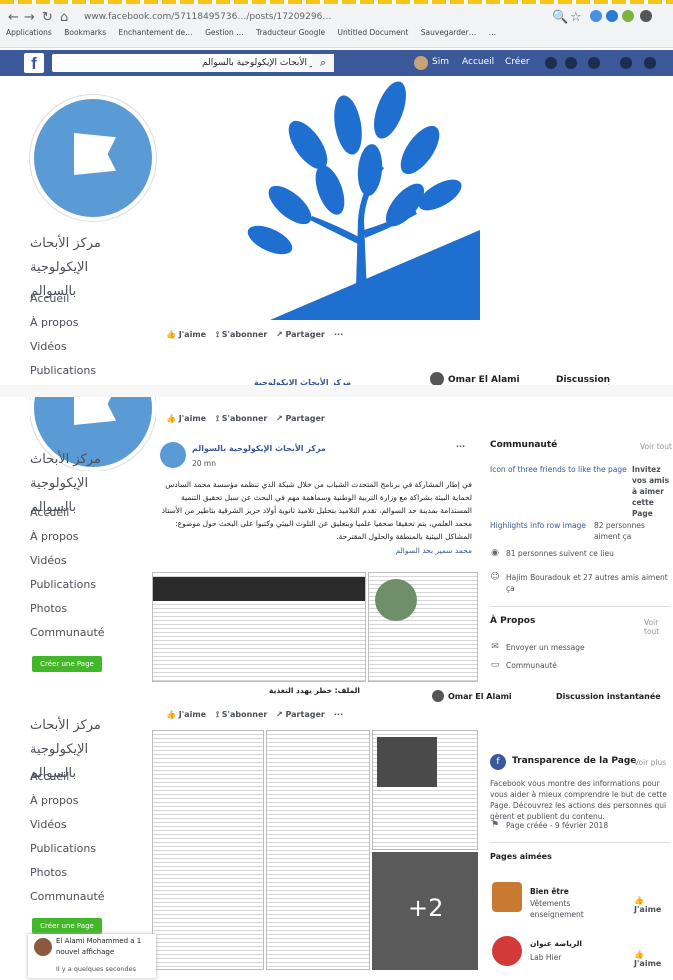 Image resolution: width=673 pixels, height=980 pixels. Describe the element at coordinates (290, 32) in the screenshot. I see `bookmark-item: Traducteur Google` at that location.